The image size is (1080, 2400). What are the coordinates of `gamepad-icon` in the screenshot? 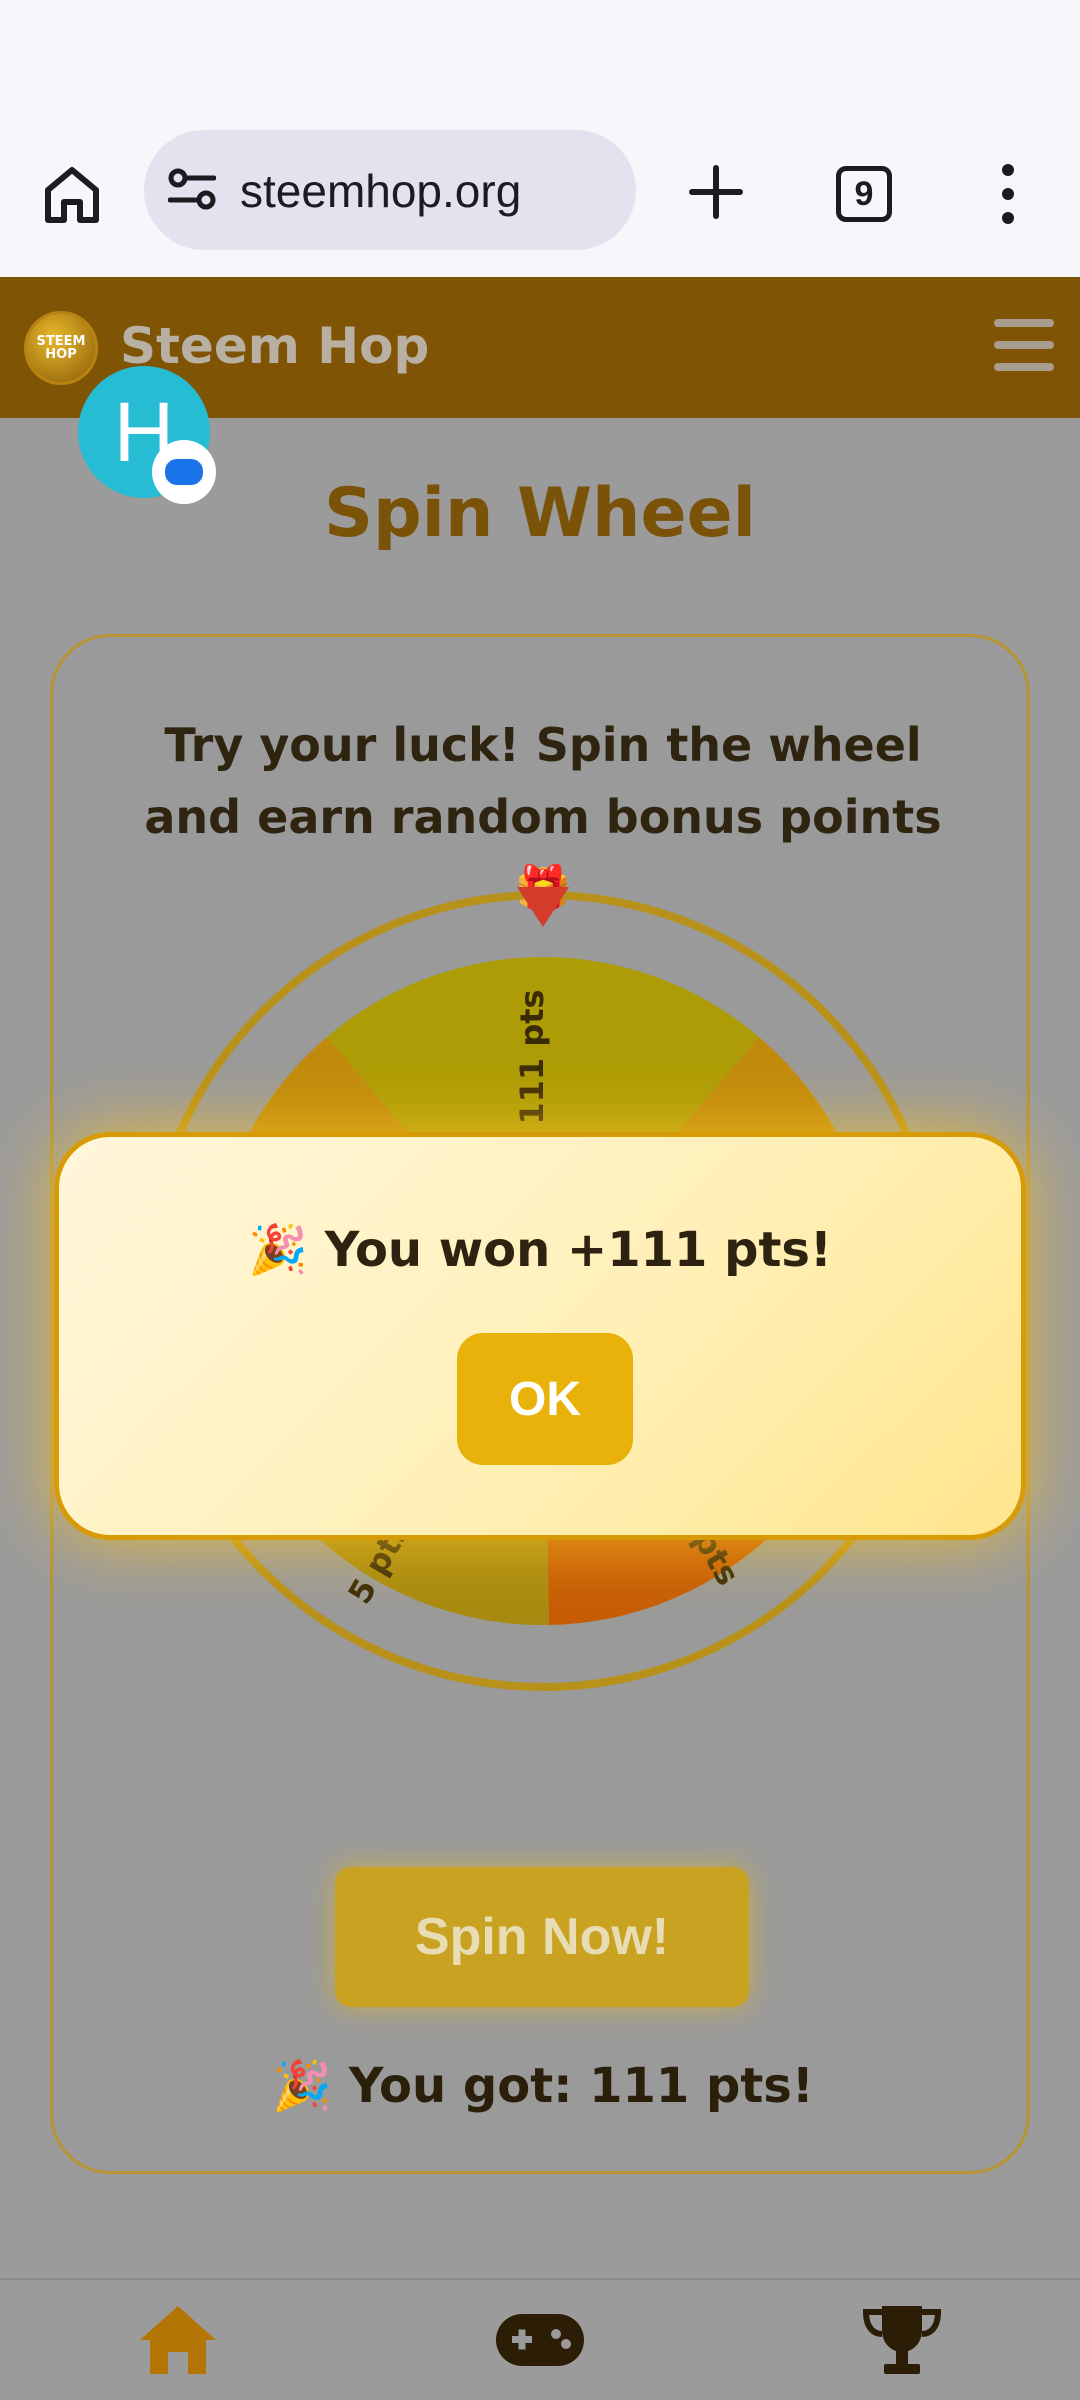 It's located at (540, 2340).